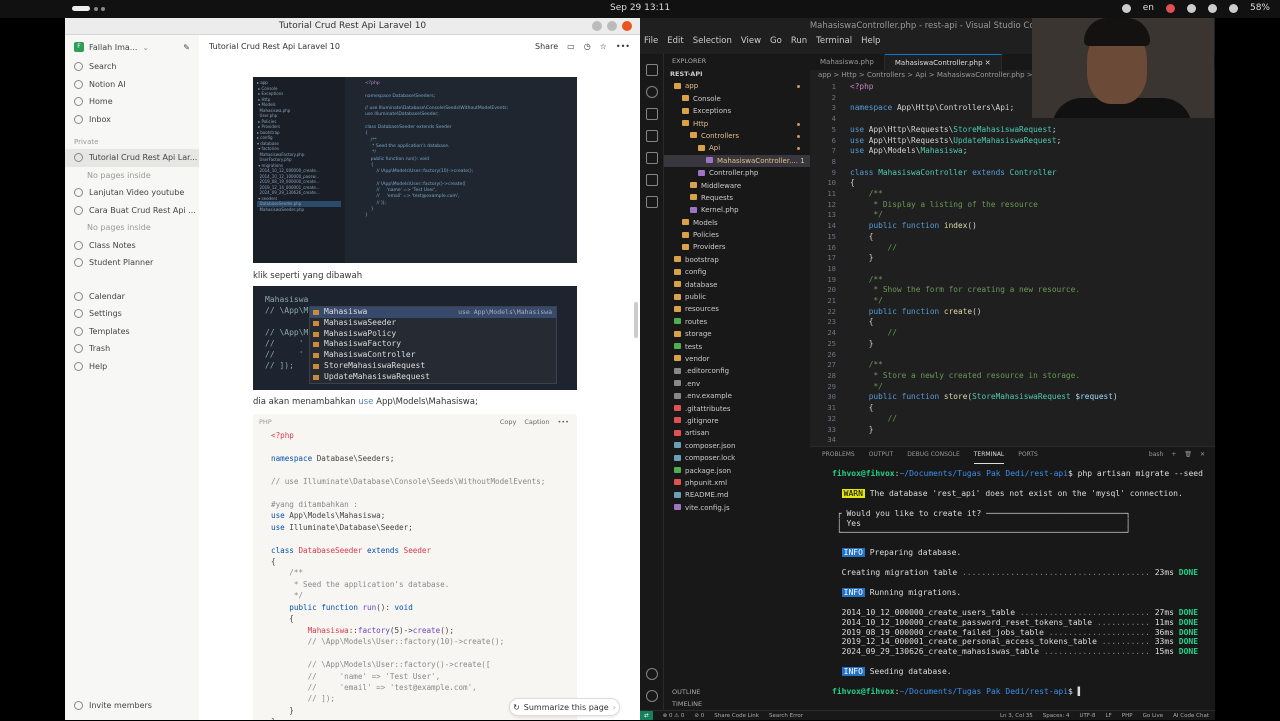 The height and width of the screenshot is (721, 1280). What do you see at coordinates (186, 47) in the screenshot?
I see `new-page-icon: ✎` at bounding box center [186, 47].